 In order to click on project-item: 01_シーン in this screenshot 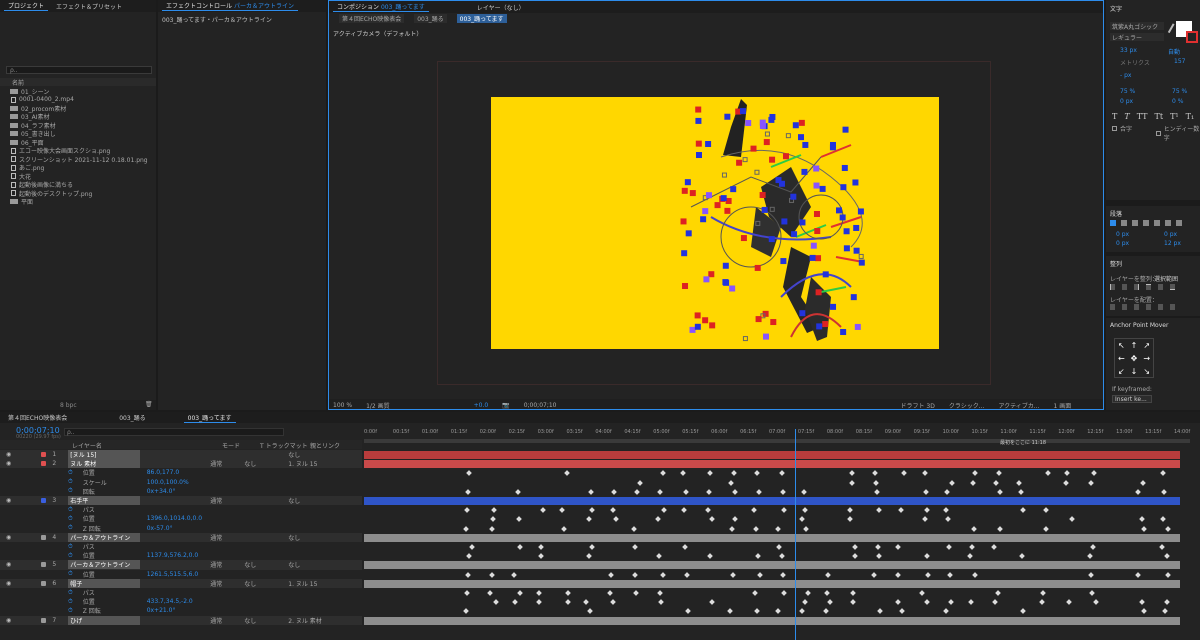, I will do `click(78, 91)`.